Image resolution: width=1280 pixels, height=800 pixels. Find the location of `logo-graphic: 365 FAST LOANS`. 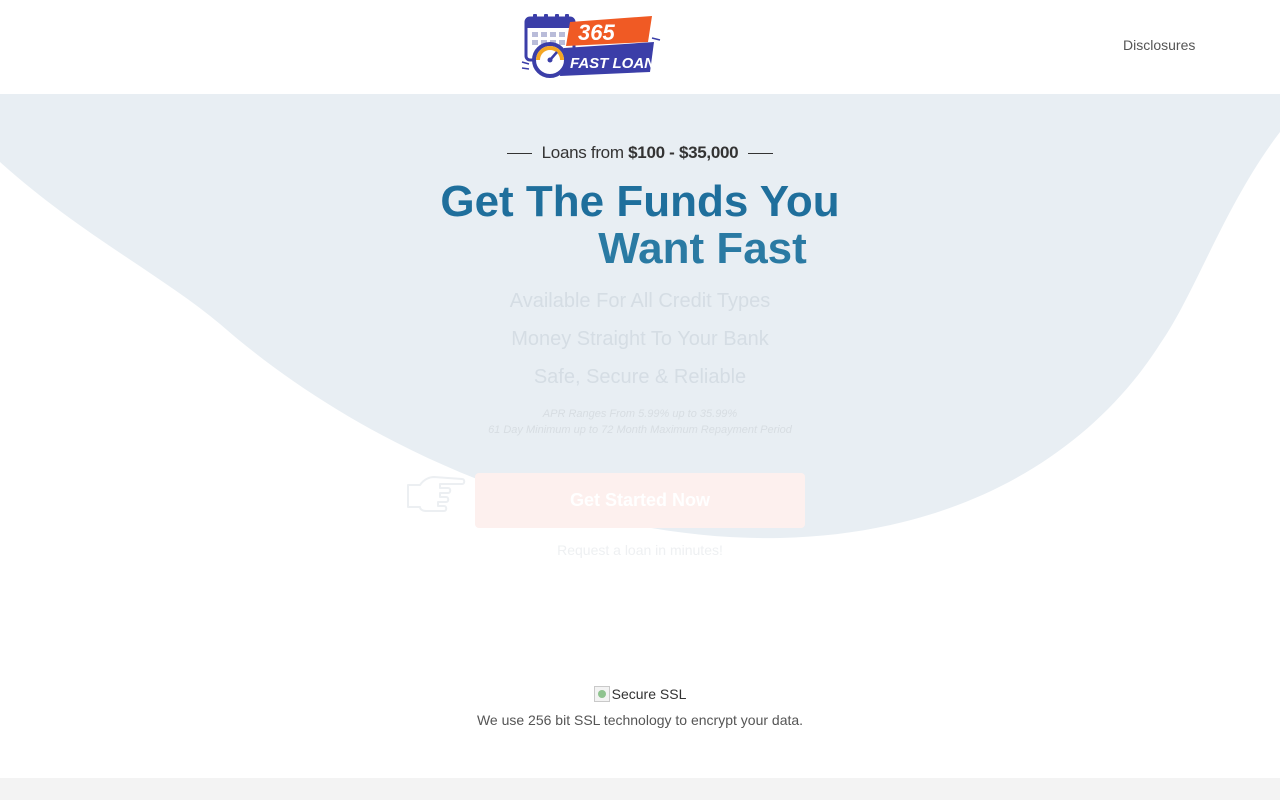

logo-graphic: 365 FAST LOANS is located at coordinates (593, 46).